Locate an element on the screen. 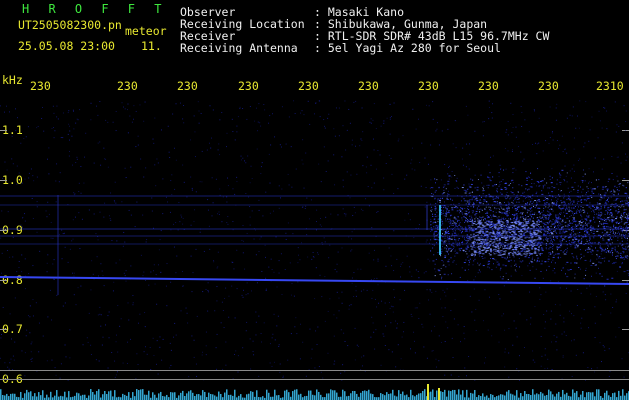 This screenshot has height=400, width=629. noise-level-bars is located at coordinates (314, 392).